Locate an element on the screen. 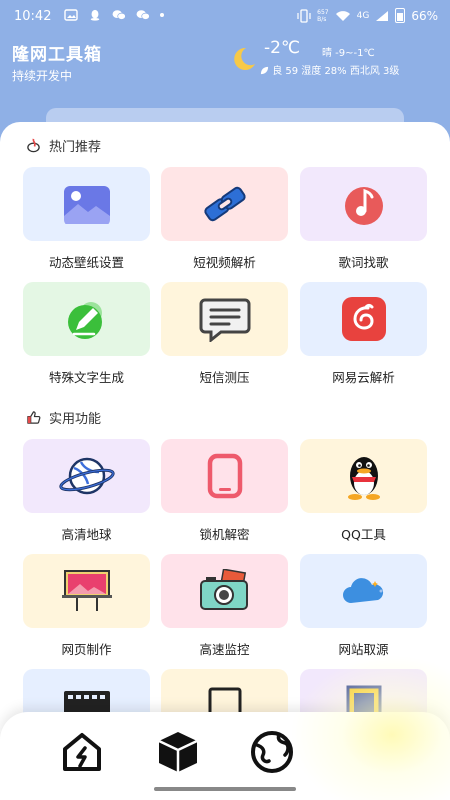 The width and height of the screenshot is (450, 800). section-title-hot: 热门推荐 is located at coordinates (63, 145).